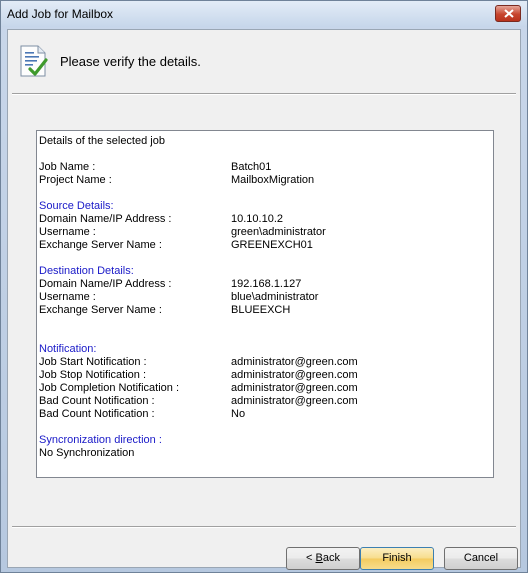 The width and height of the screenshot is (528, 573). What do you see at coordinates (105, 219) in the screenshot?
I see `source-domain-label: Domain Name/IP Address :` at bounding box center [105, 219].